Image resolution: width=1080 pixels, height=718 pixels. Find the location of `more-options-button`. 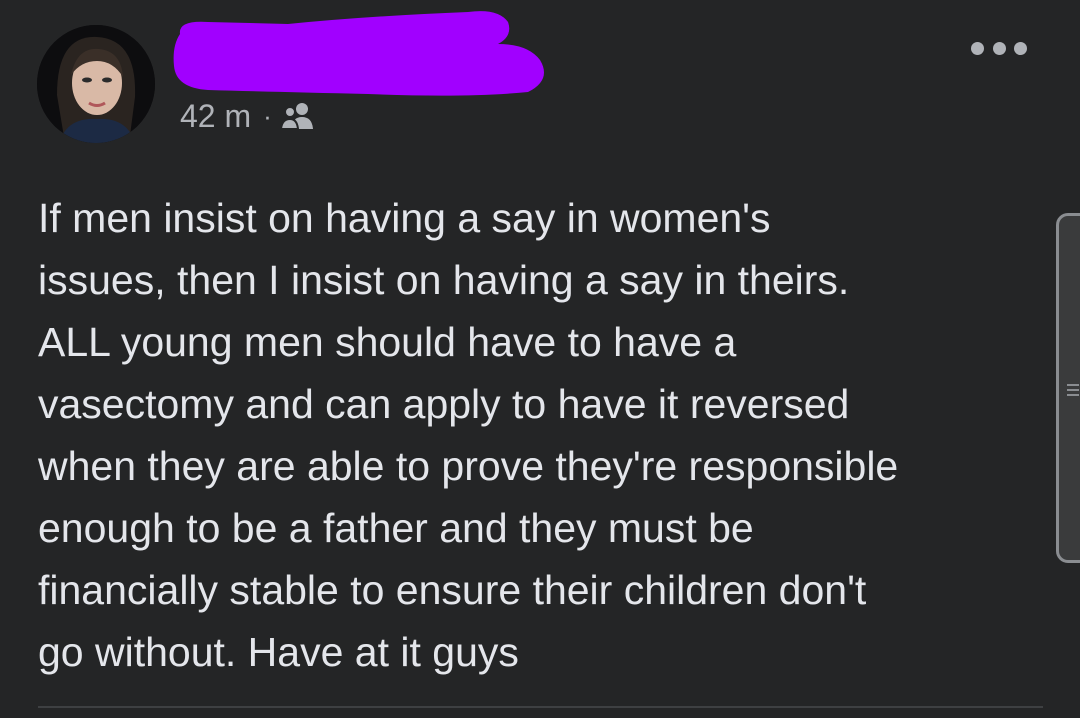

more-options-button is located at coordinates (999, 48).